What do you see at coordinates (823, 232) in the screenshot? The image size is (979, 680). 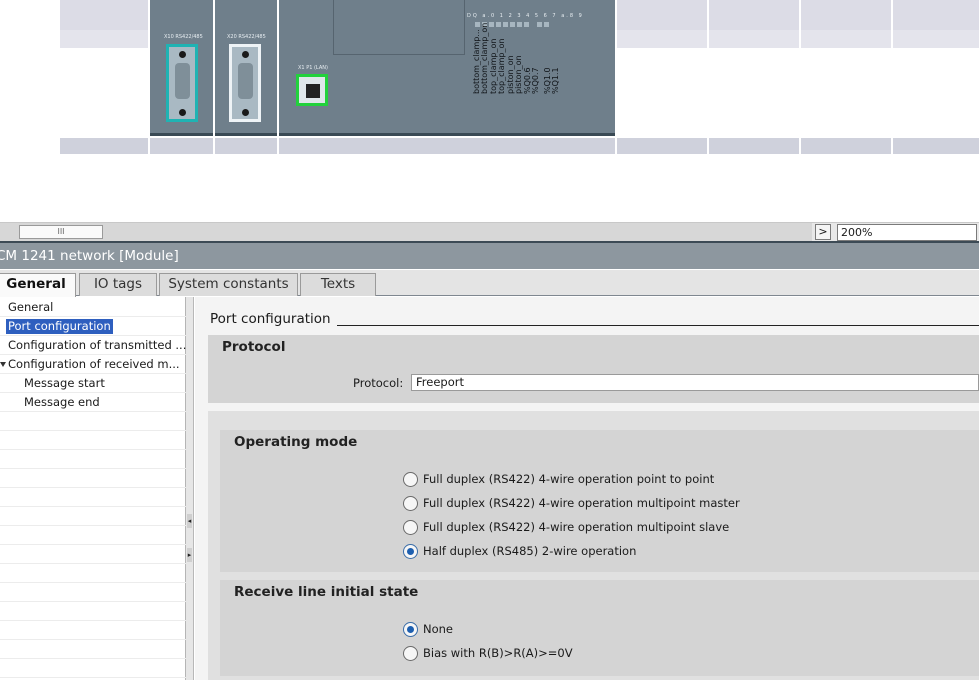 I see `scroll-right-button: >` at bounding box center [823, 232].